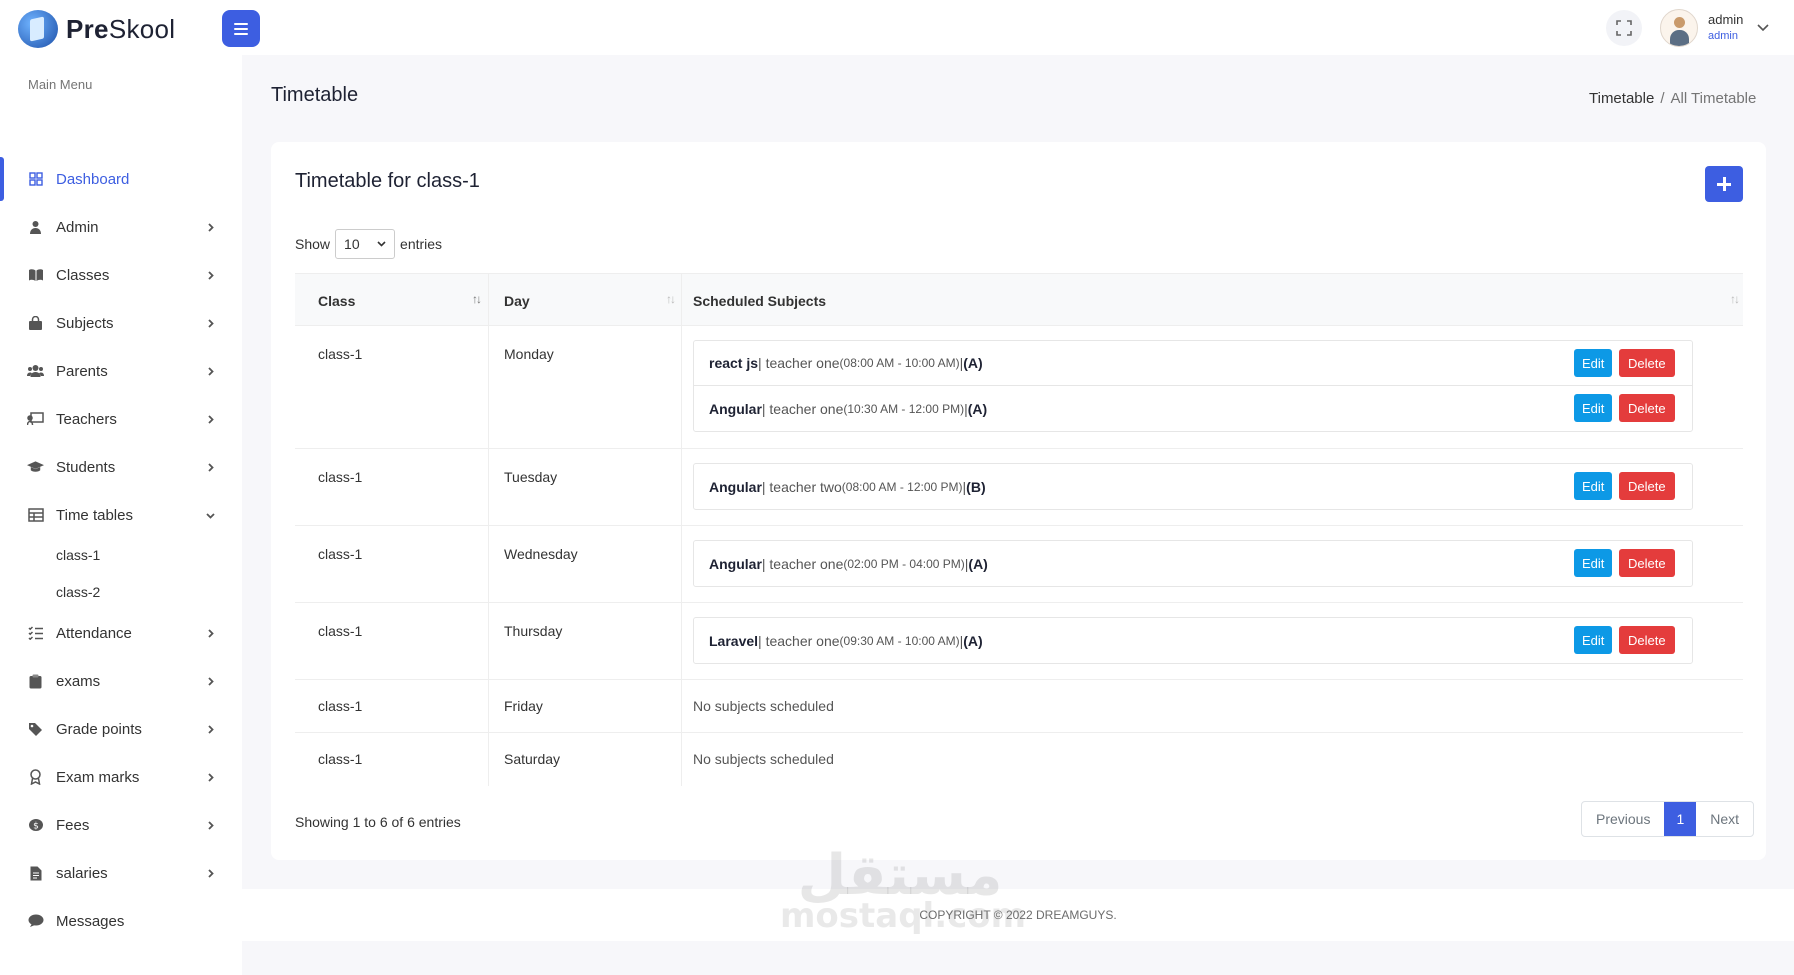 This screenshot has height=975, width=1794. I want to click on sidebar-item-exams: exams, so click(121, 681).